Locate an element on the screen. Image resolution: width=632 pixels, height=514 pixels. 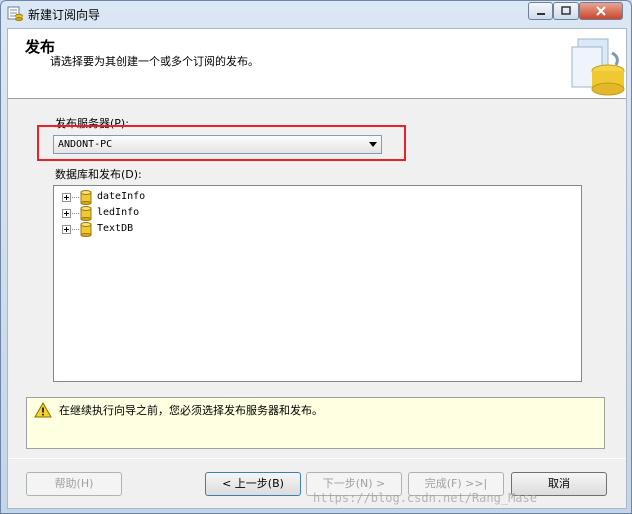
title-bar: 新建订阅向导 is located at coordinates (316, 14).